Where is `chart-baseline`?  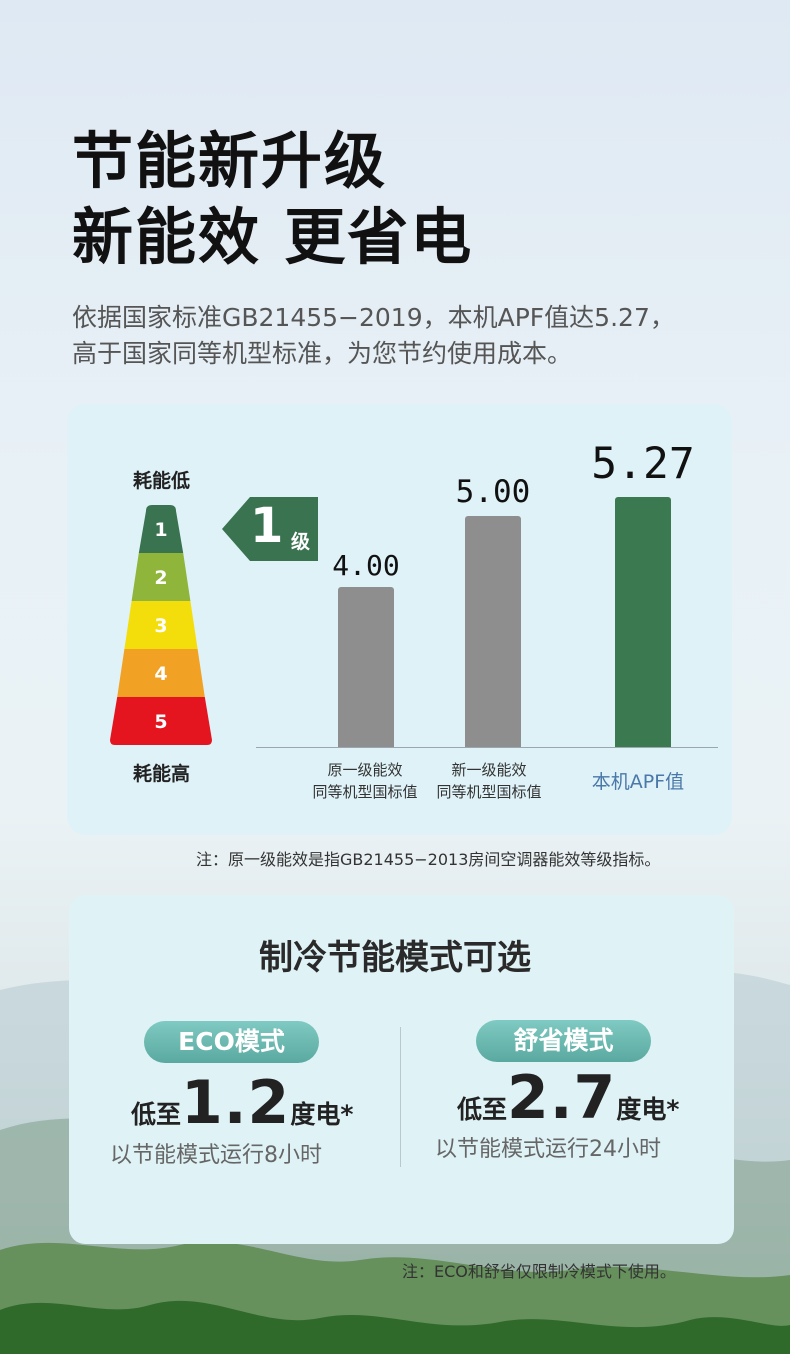
chart-baseline is located at coordinates (487, 747).